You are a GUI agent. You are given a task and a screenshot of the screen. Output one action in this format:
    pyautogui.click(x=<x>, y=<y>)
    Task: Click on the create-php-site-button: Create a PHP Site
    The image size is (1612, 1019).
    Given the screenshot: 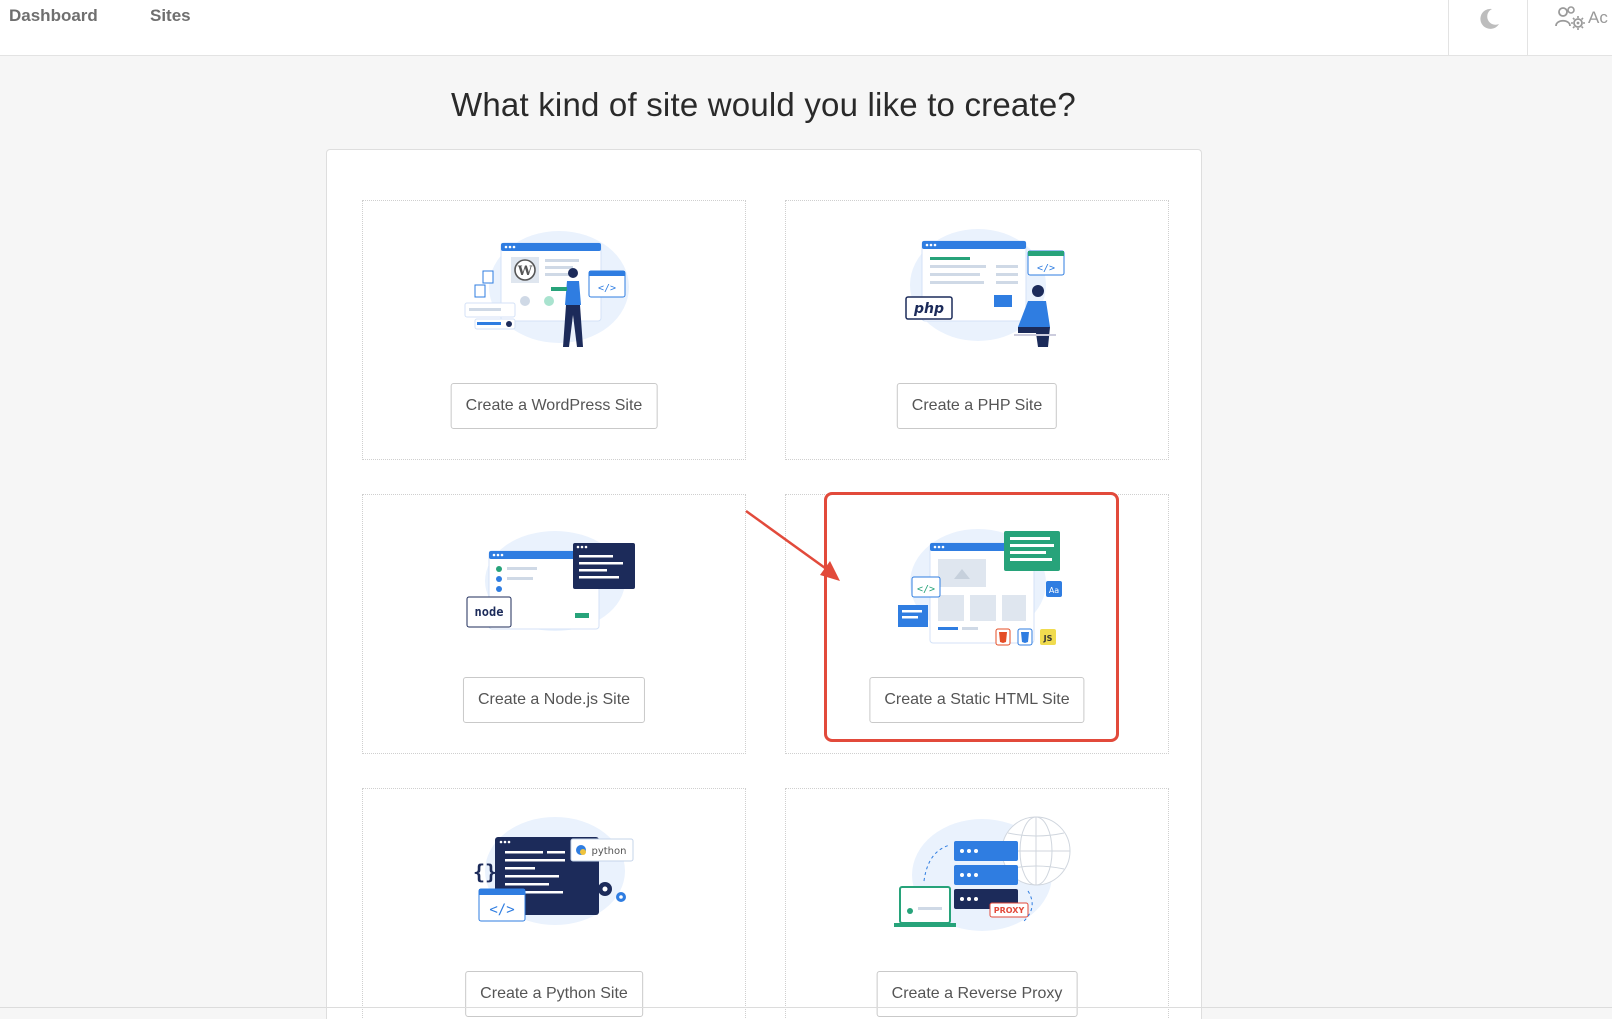 What is the action you would take?
    pyautogui.click(x=977, y=406)
    